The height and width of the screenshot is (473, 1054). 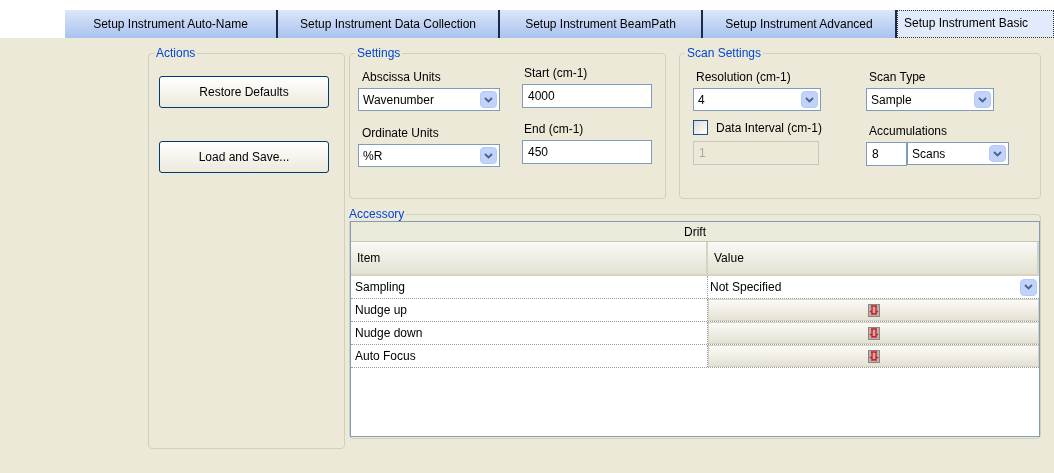 What do you see at coordinates (171, 24) in the screenshot?
I see `tab: Setup Instrument Auto-Name` at bounding box center [171, 24].